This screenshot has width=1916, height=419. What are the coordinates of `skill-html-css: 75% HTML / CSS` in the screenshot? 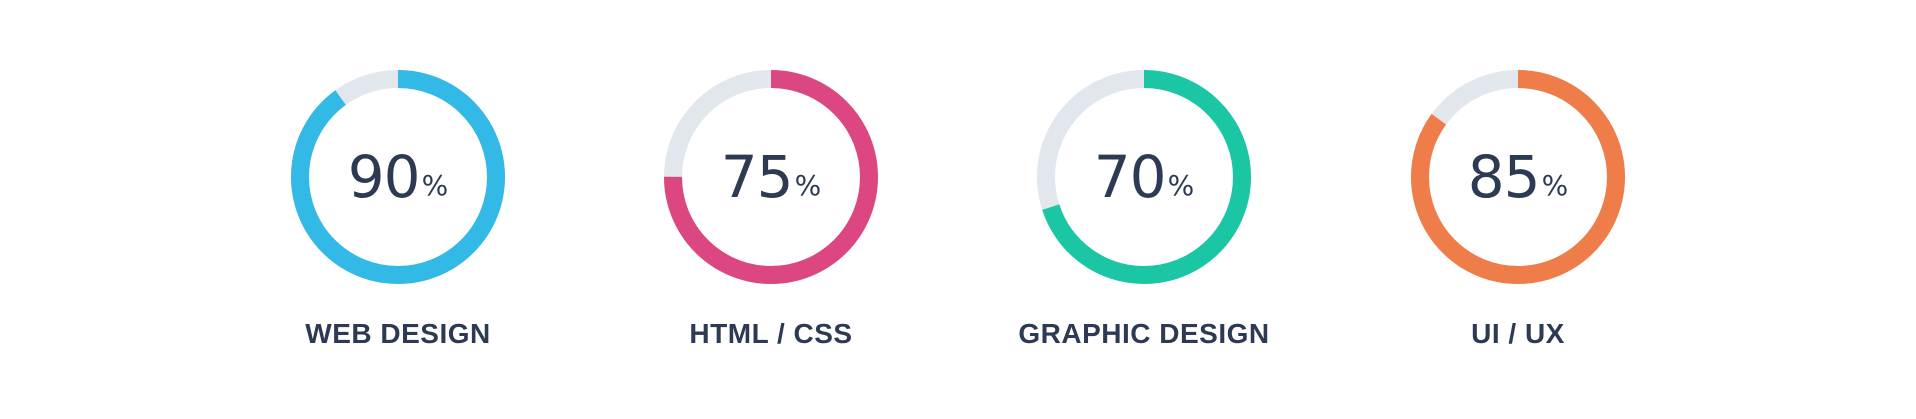 It's located at (771, 220).